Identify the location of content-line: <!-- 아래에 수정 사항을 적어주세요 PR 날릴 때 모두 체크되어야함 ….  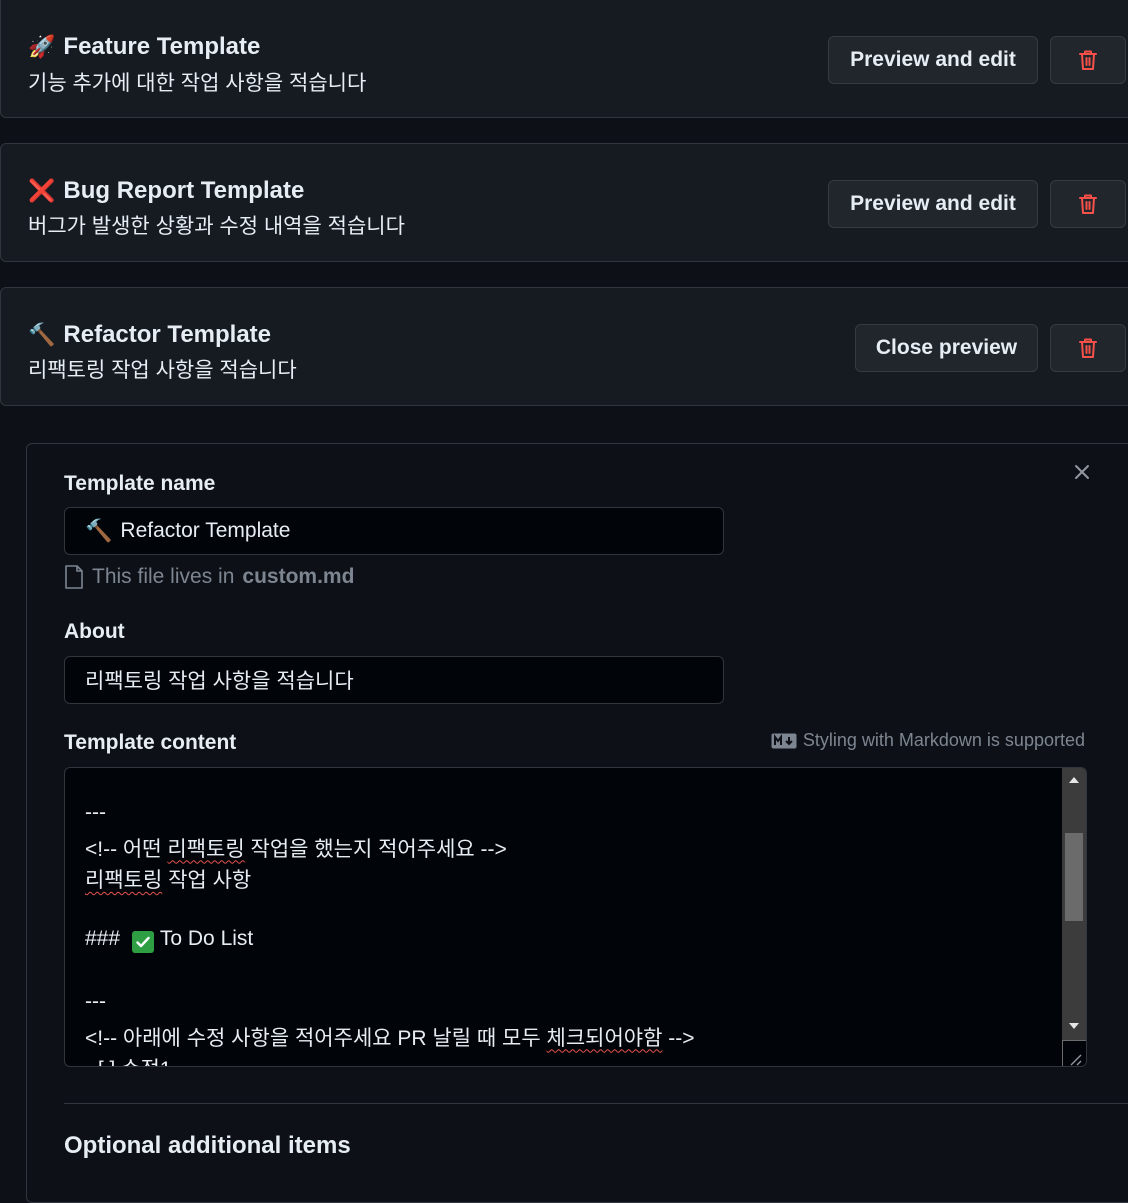
(390, 1038).